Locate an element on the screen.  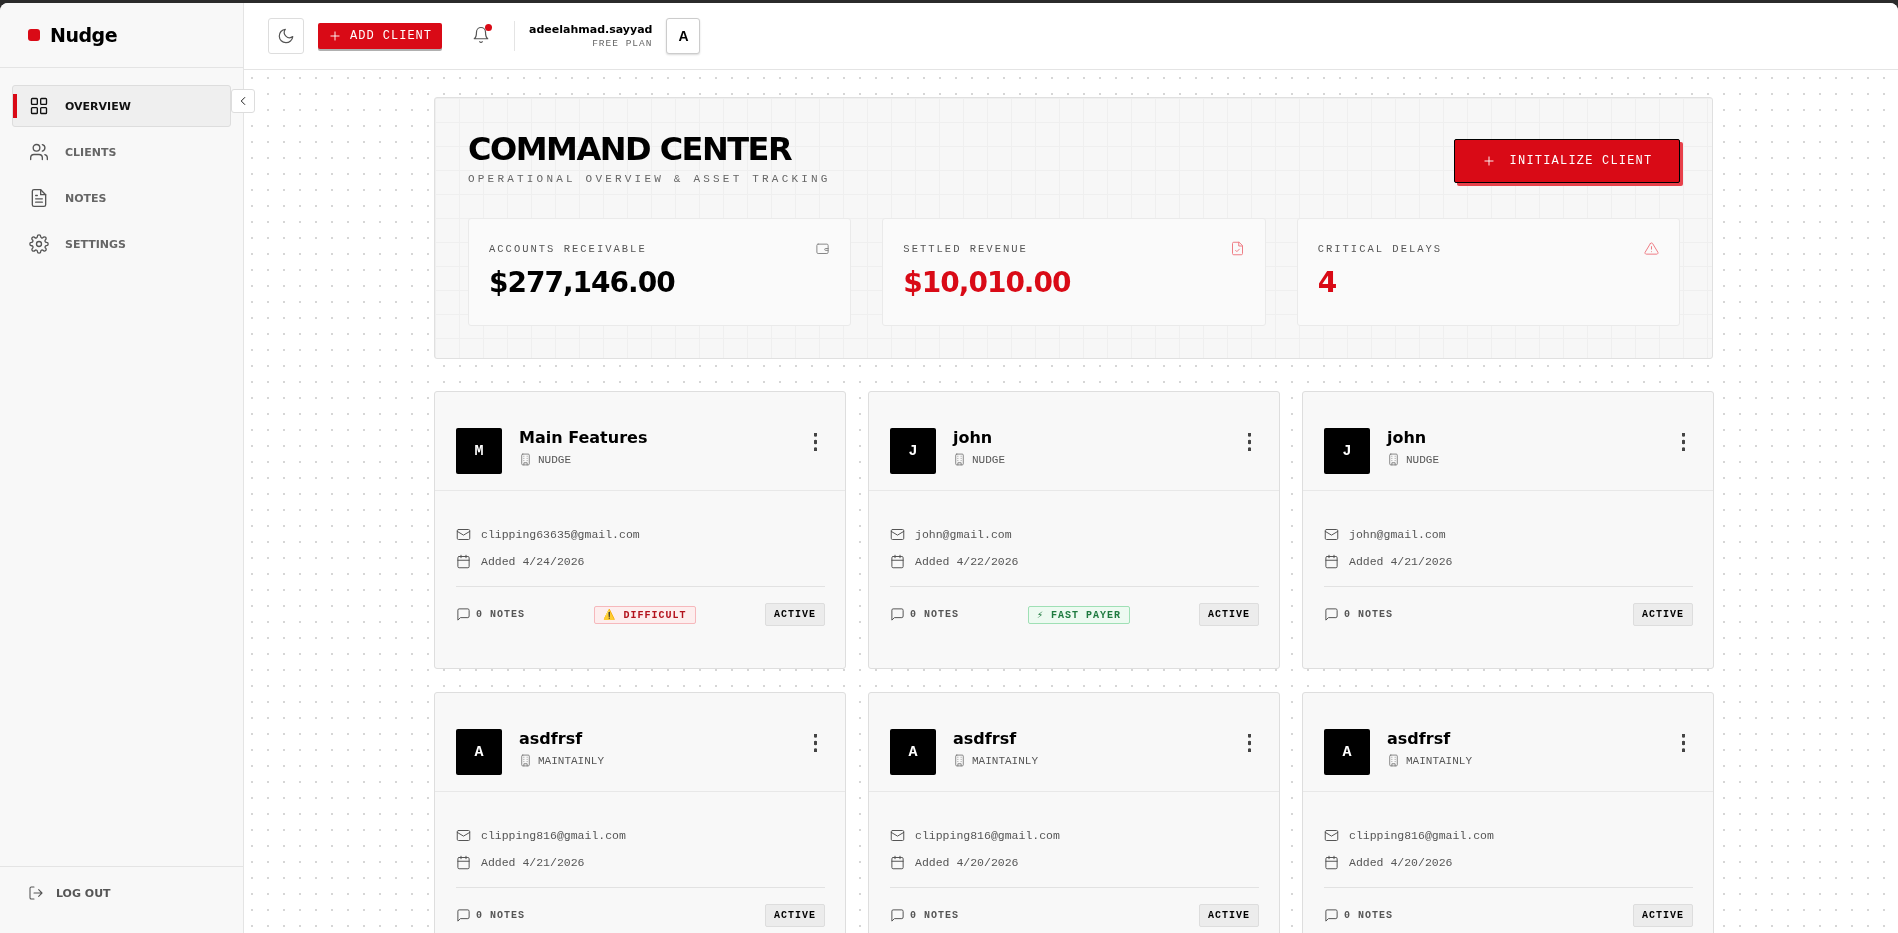
grid-icon is located at coordinates (39, 106).